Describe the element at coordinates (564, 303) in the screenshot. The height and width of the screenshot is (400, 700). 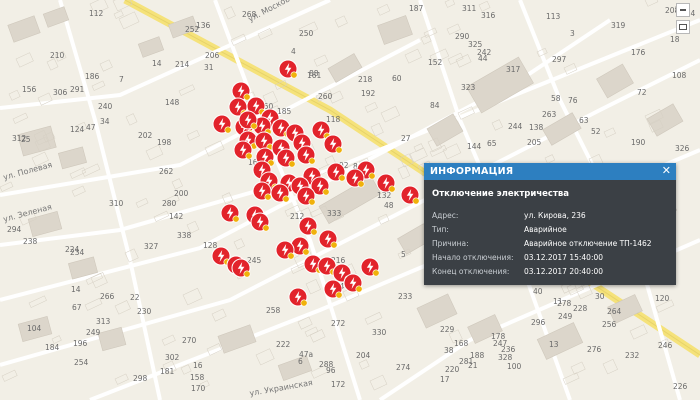
I see `house-number: 278` at that location.